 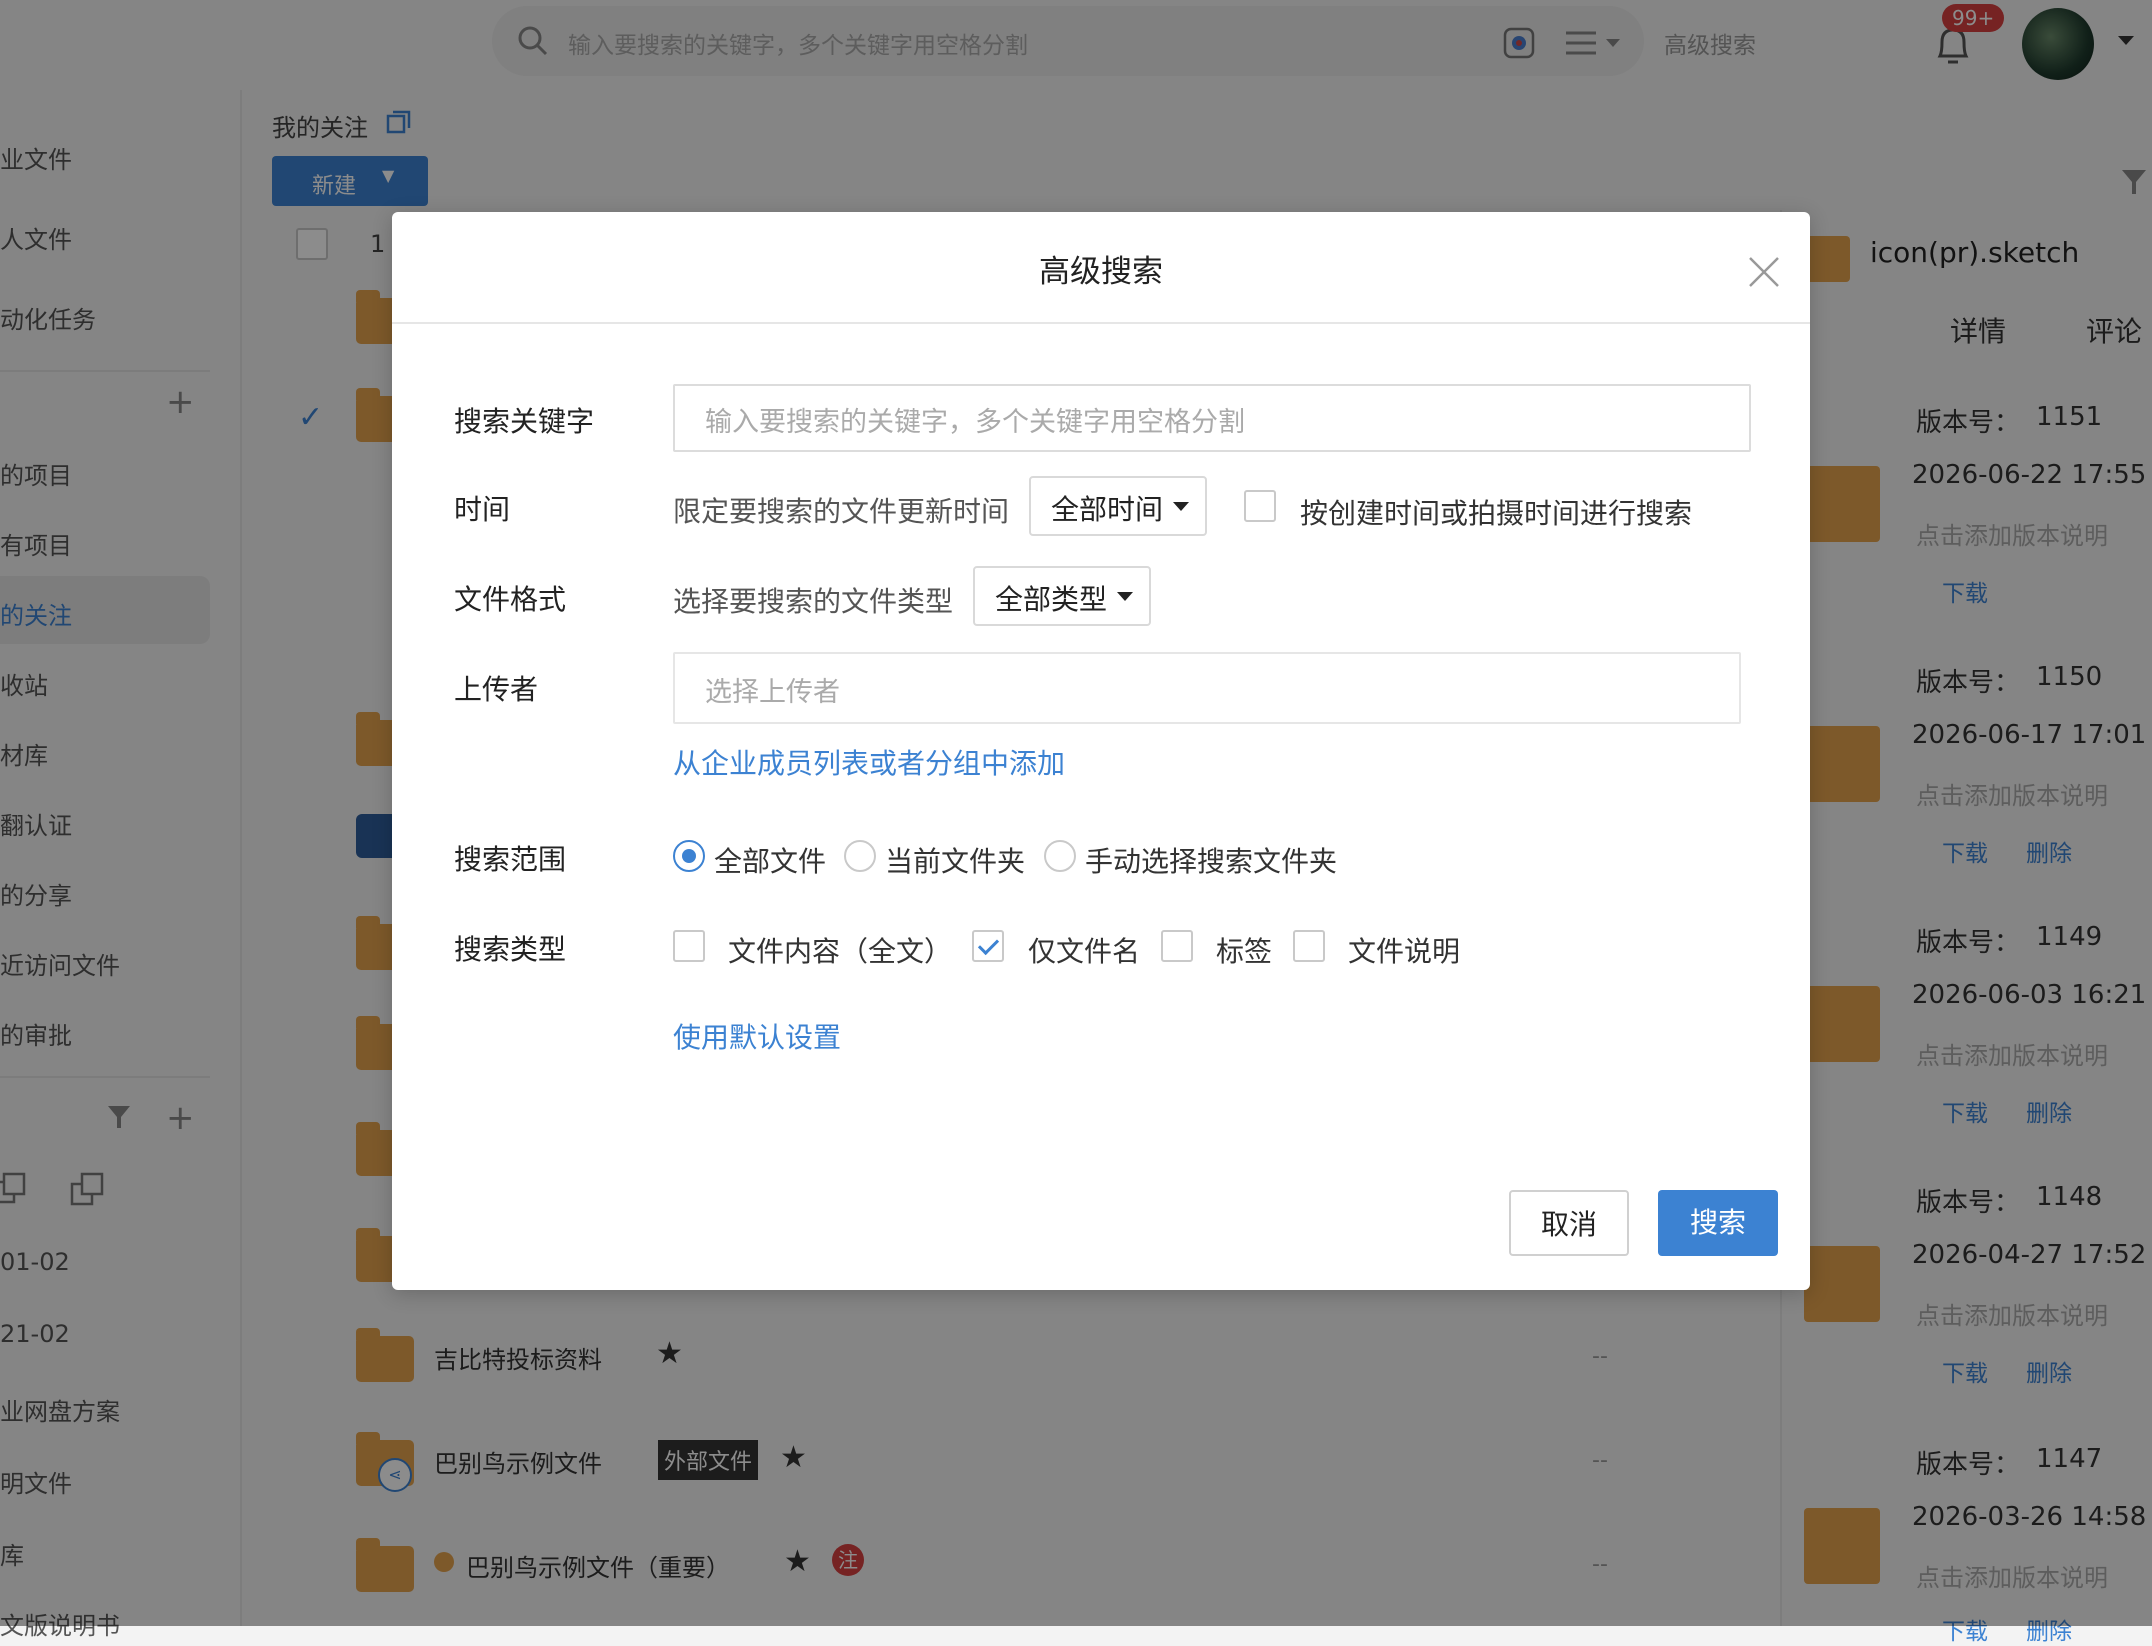 What do you see at coordinates (1101, 323) in the screenshot?
I see `dialog-divider` at bounding box center [1101, 323].